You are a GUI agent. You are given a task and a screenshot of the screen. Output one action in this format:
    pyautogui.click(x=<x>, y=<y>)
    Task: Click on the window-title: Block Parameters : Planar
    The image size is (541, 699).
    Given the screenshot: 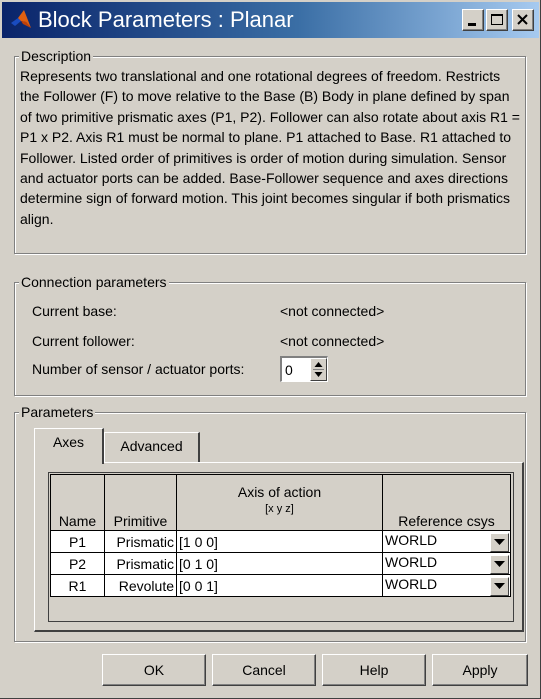 What is the action you would take?
    pyautogui.click(x=166, y=19)
    